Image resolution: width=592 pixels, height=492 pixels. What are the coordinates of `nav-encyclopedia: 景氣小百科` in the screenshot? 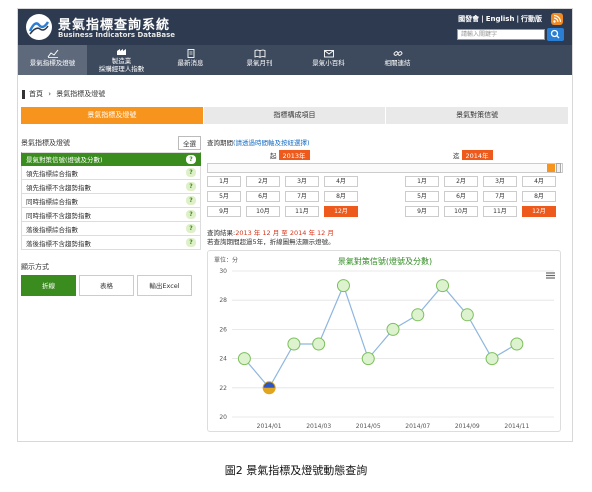 It's located at (328, 60).